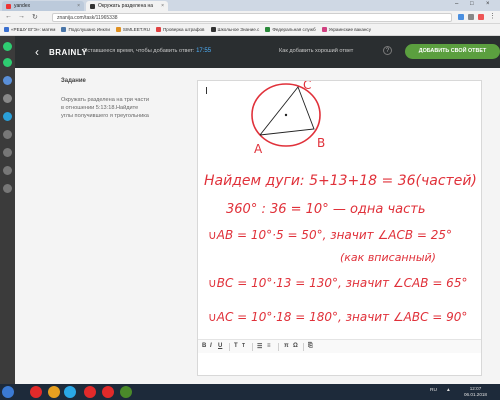 Image resolution: width=500 pixels, height=400 pixels. Describe the element at coordinates (29, 29) in the screenshot. I see `bookmark-item: «РЕШУ ЕГЭ»: матем` at that location.